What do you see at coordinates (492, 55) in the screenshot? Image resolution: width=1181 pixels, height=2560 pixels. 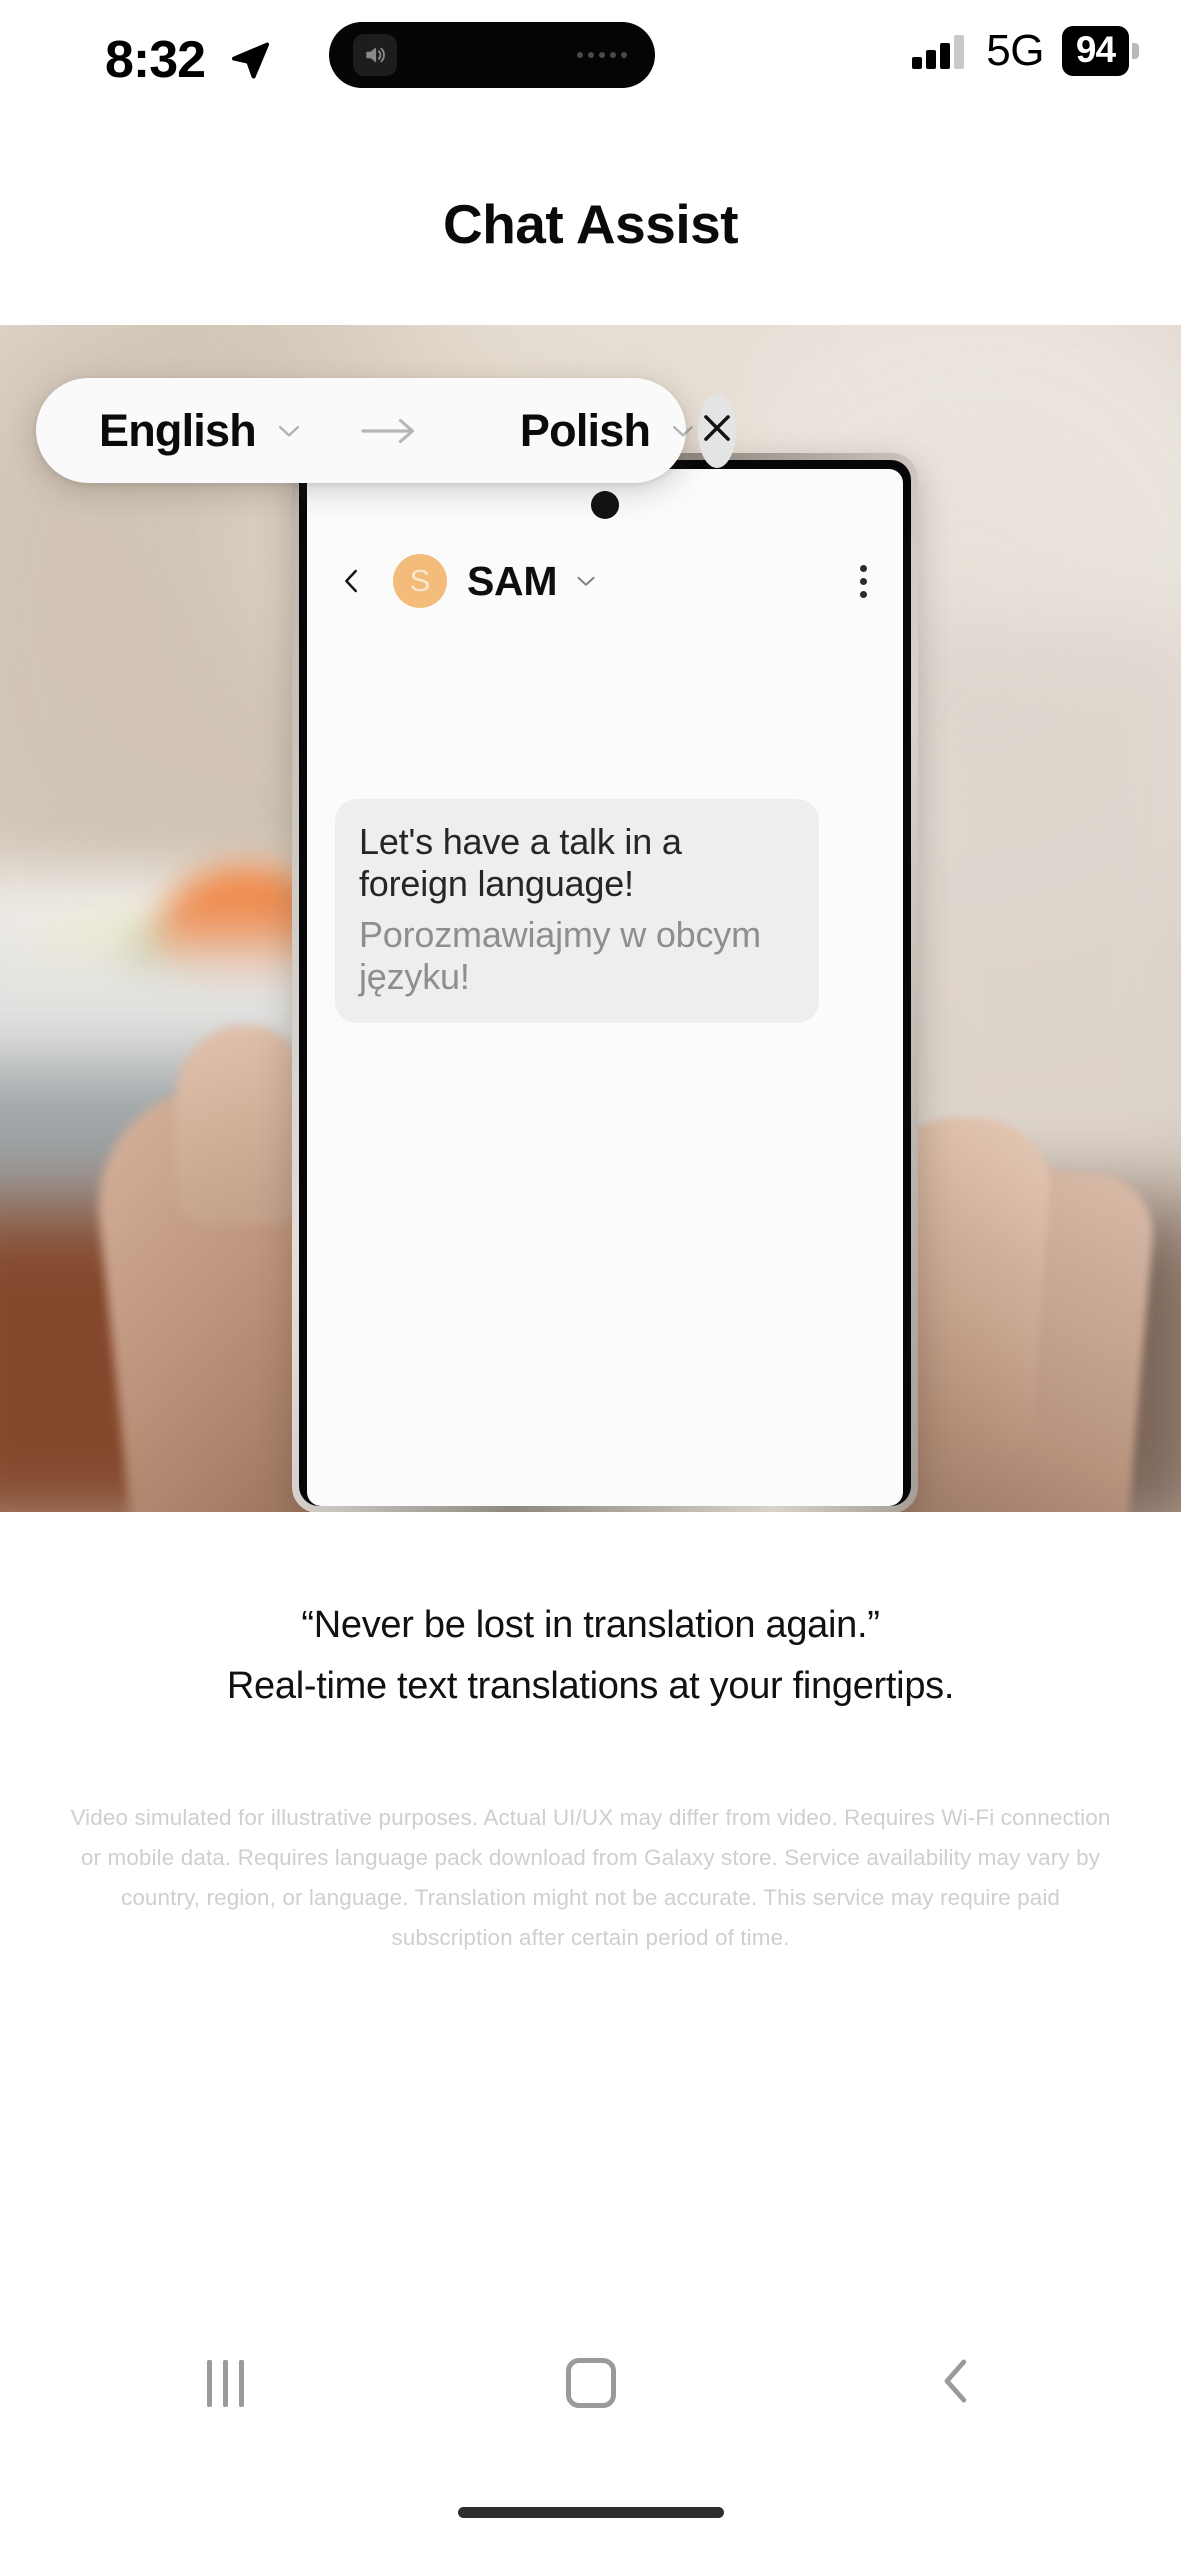 I see `dynamic-island` at bounding box center [492, 55].